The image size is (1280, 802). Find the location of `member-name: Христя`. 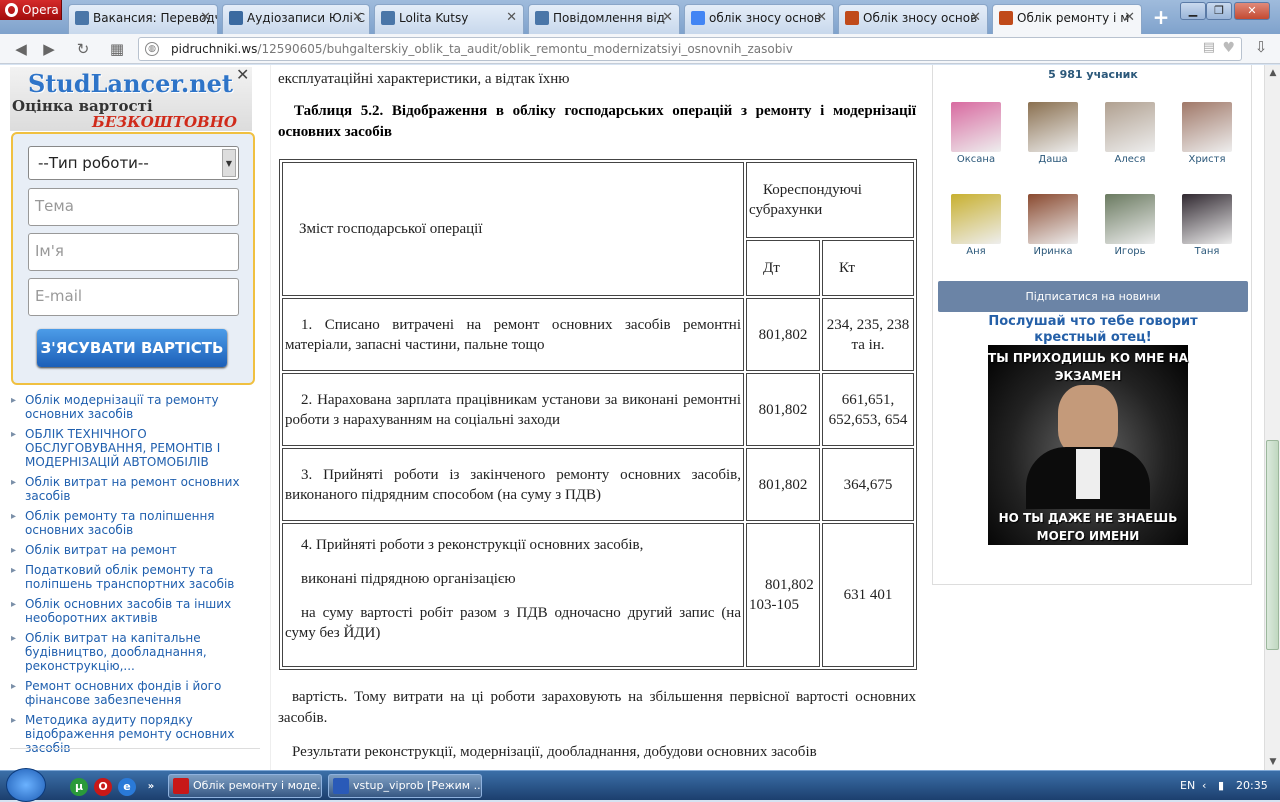

member-name: Христя is located at coordinates (1207, 159).